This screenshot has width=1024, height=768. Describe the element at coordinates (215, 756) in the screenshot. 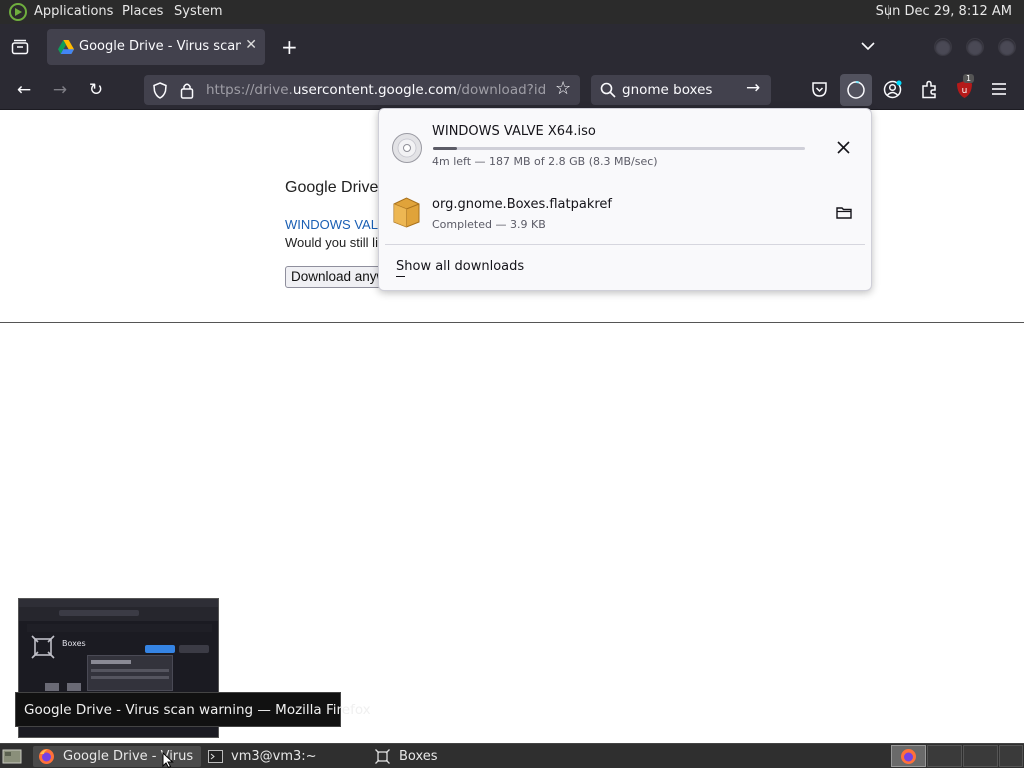

I see `terminal-icon` at that location.